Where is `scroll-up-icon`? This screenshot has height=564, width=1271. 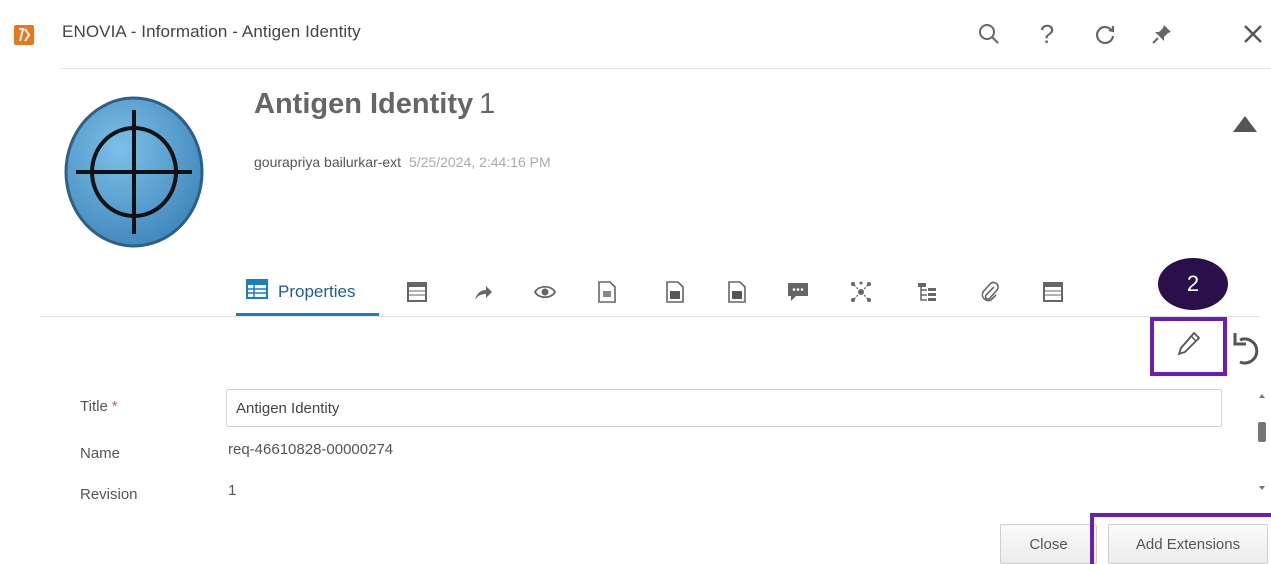
scroll-up-icon is located at coordinates (1262, 396).